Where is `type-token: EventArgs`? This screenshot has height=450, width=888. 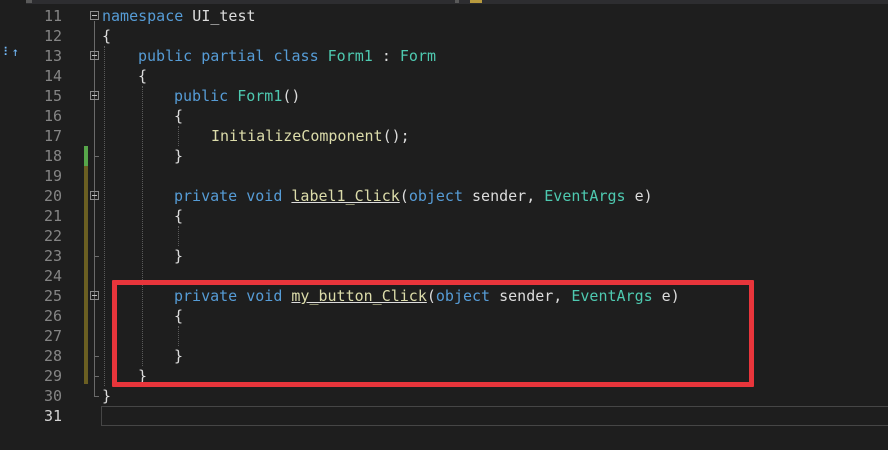 type-token: EventArgs is located at coordinates (585, 196).